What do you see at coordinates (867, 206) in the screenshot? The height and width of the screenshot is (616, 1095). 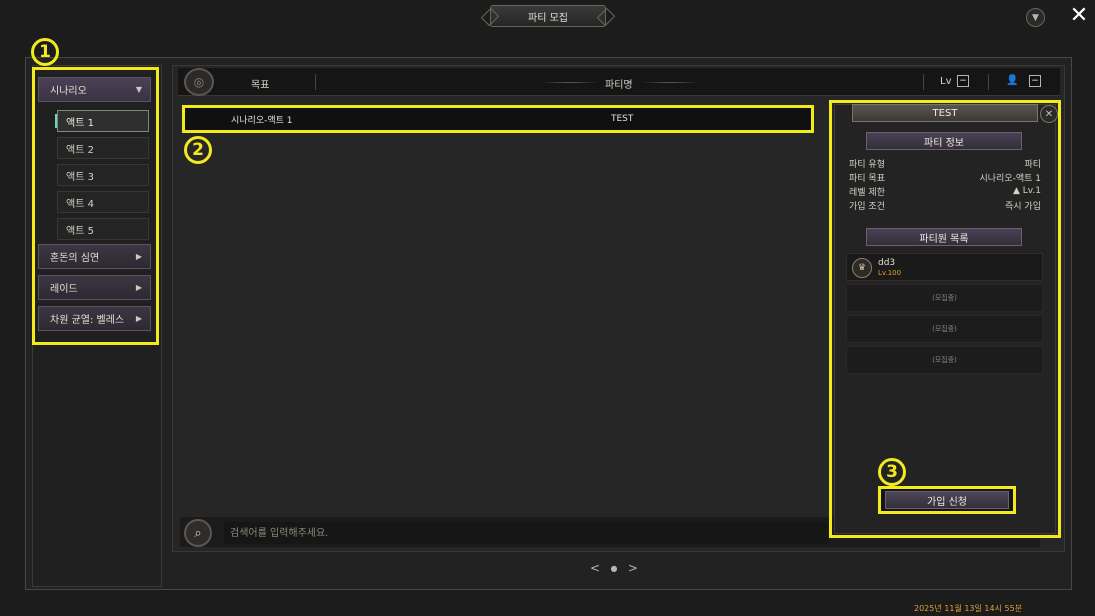 I see `info-label: 가입 조건` at bounding box center [867, 206].